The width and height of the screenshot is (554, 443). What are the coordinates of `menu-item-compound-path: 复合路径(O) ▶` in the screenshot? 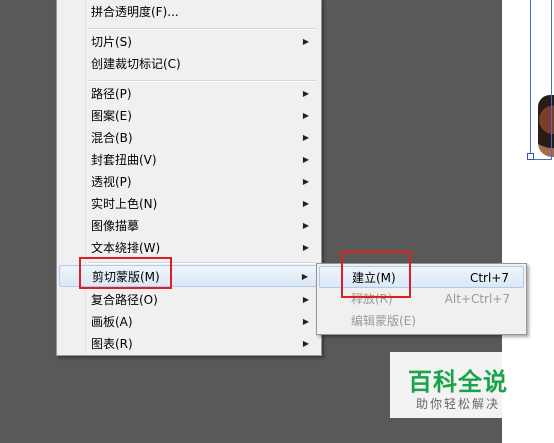 It's located at (189, 300).